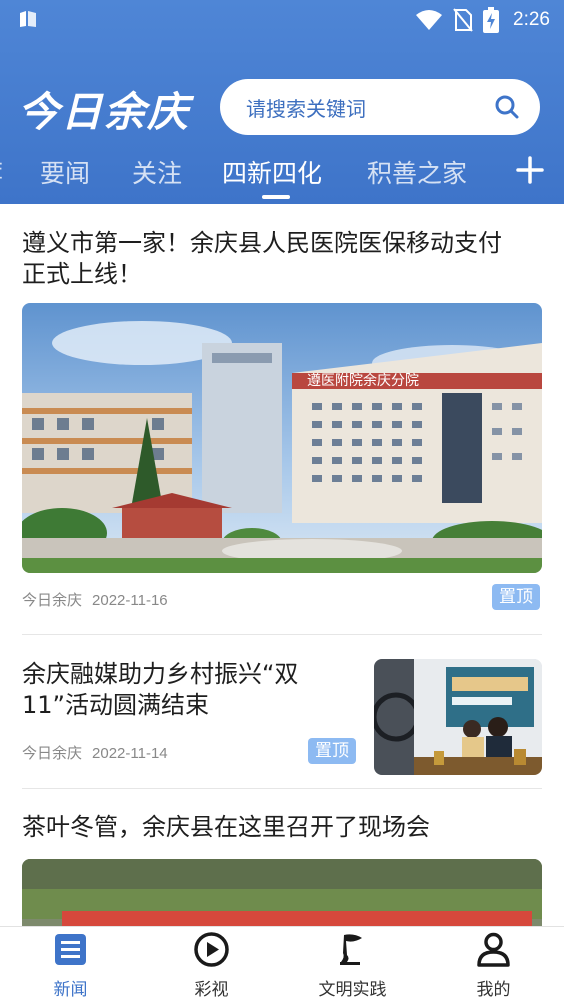 The height and width of the screenshot is (1003, 564). What do you see at coordinates (352, 987) in the screenshot?
I see `nav-civilization-label: 文明实践` at bounding box center [352, 987].